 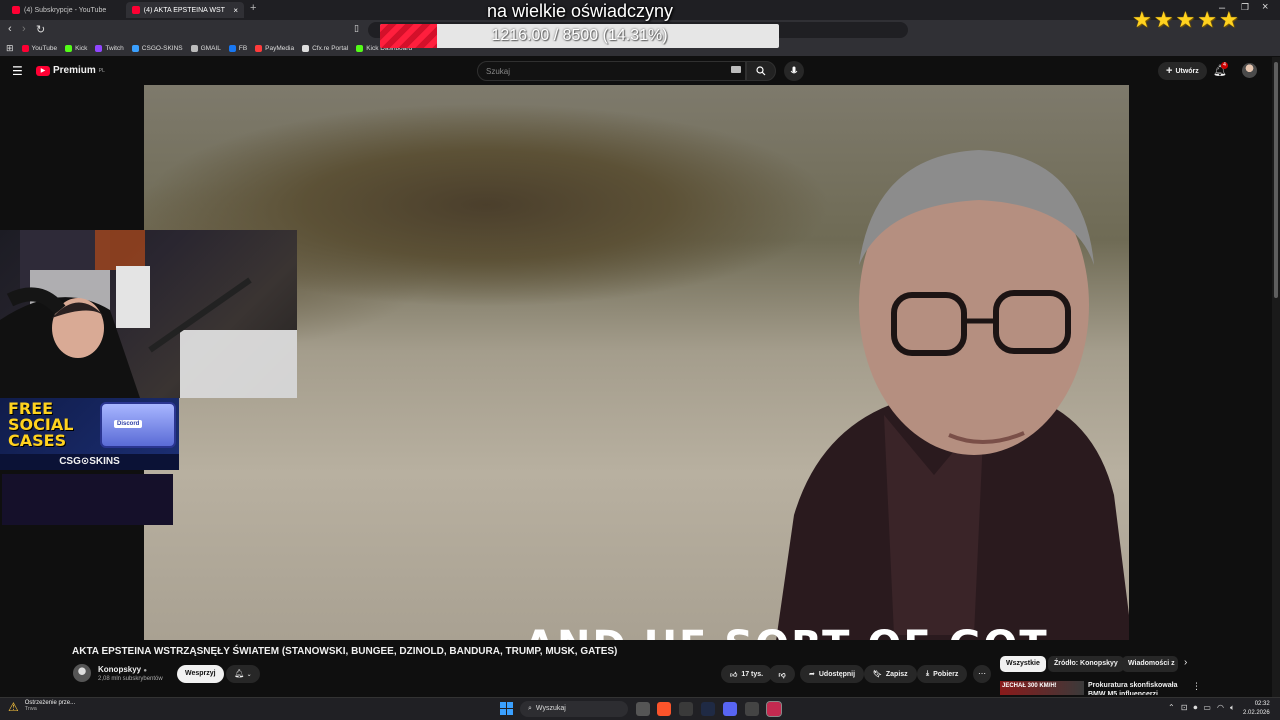 I want to click on star-rating: ★ ★ ★ ★ ★, so click(x=1185, y=20).